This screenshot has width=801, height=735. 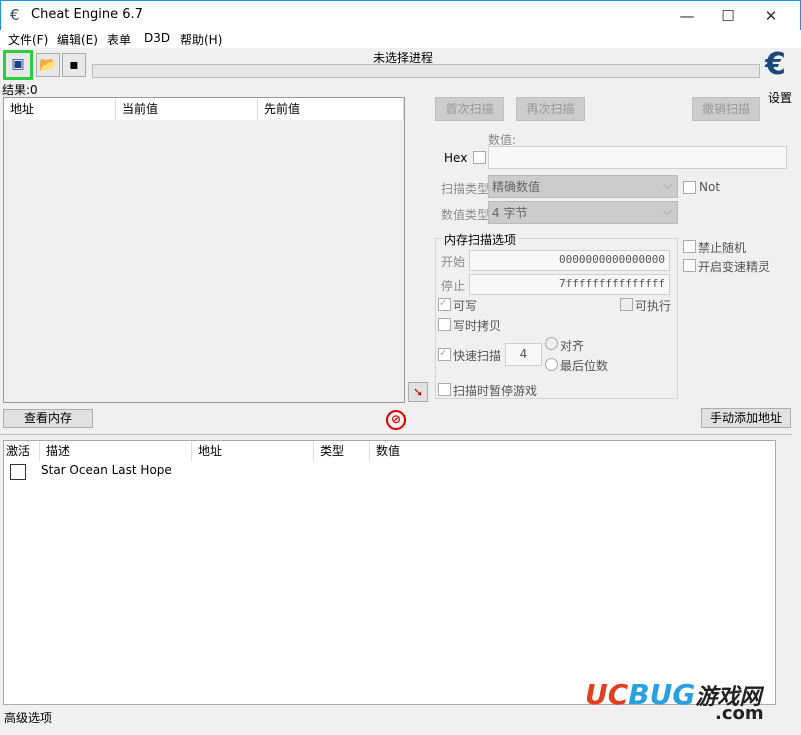 What do you see at coordinates (734, 267) in the screenshot?
I see `speedhack-label: 开启变速精灵` at bounding box center [734, 267].